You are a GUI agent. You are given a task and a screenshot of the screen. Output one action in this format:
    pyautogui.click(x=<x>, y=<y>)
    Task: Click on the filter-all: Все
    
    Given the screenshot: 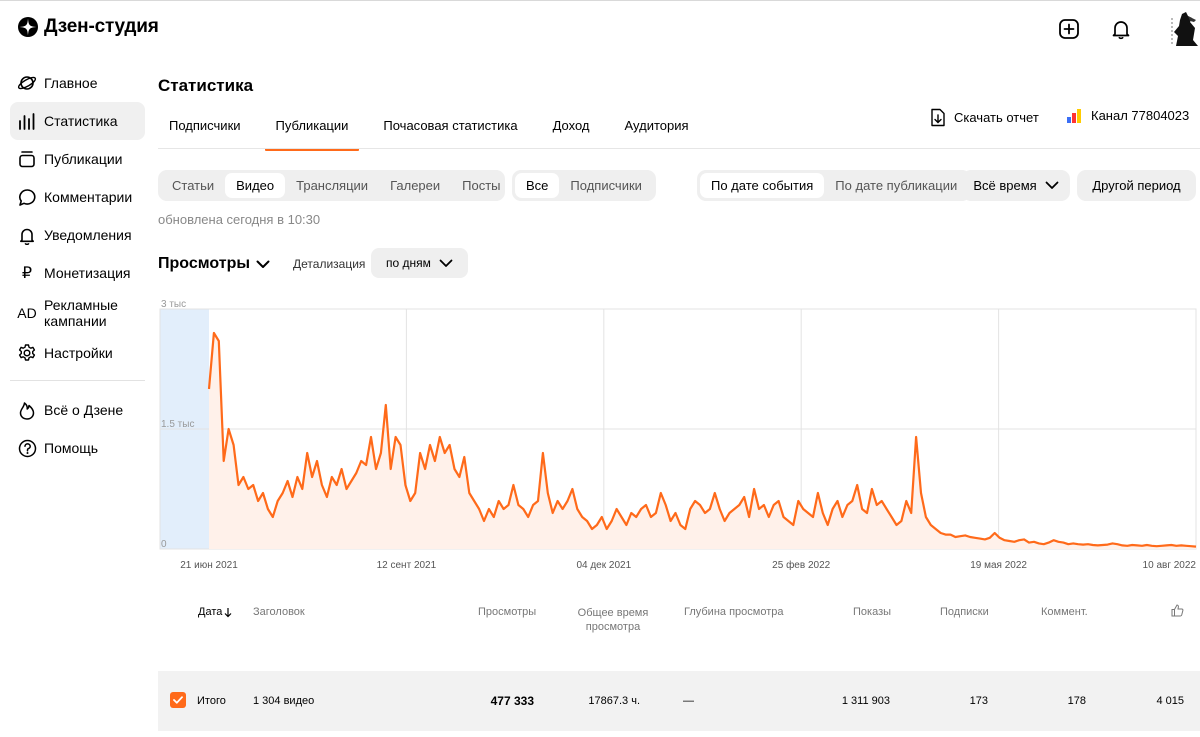 What is the action you would take?
    pyautogui.click(x=537, y=185)
    